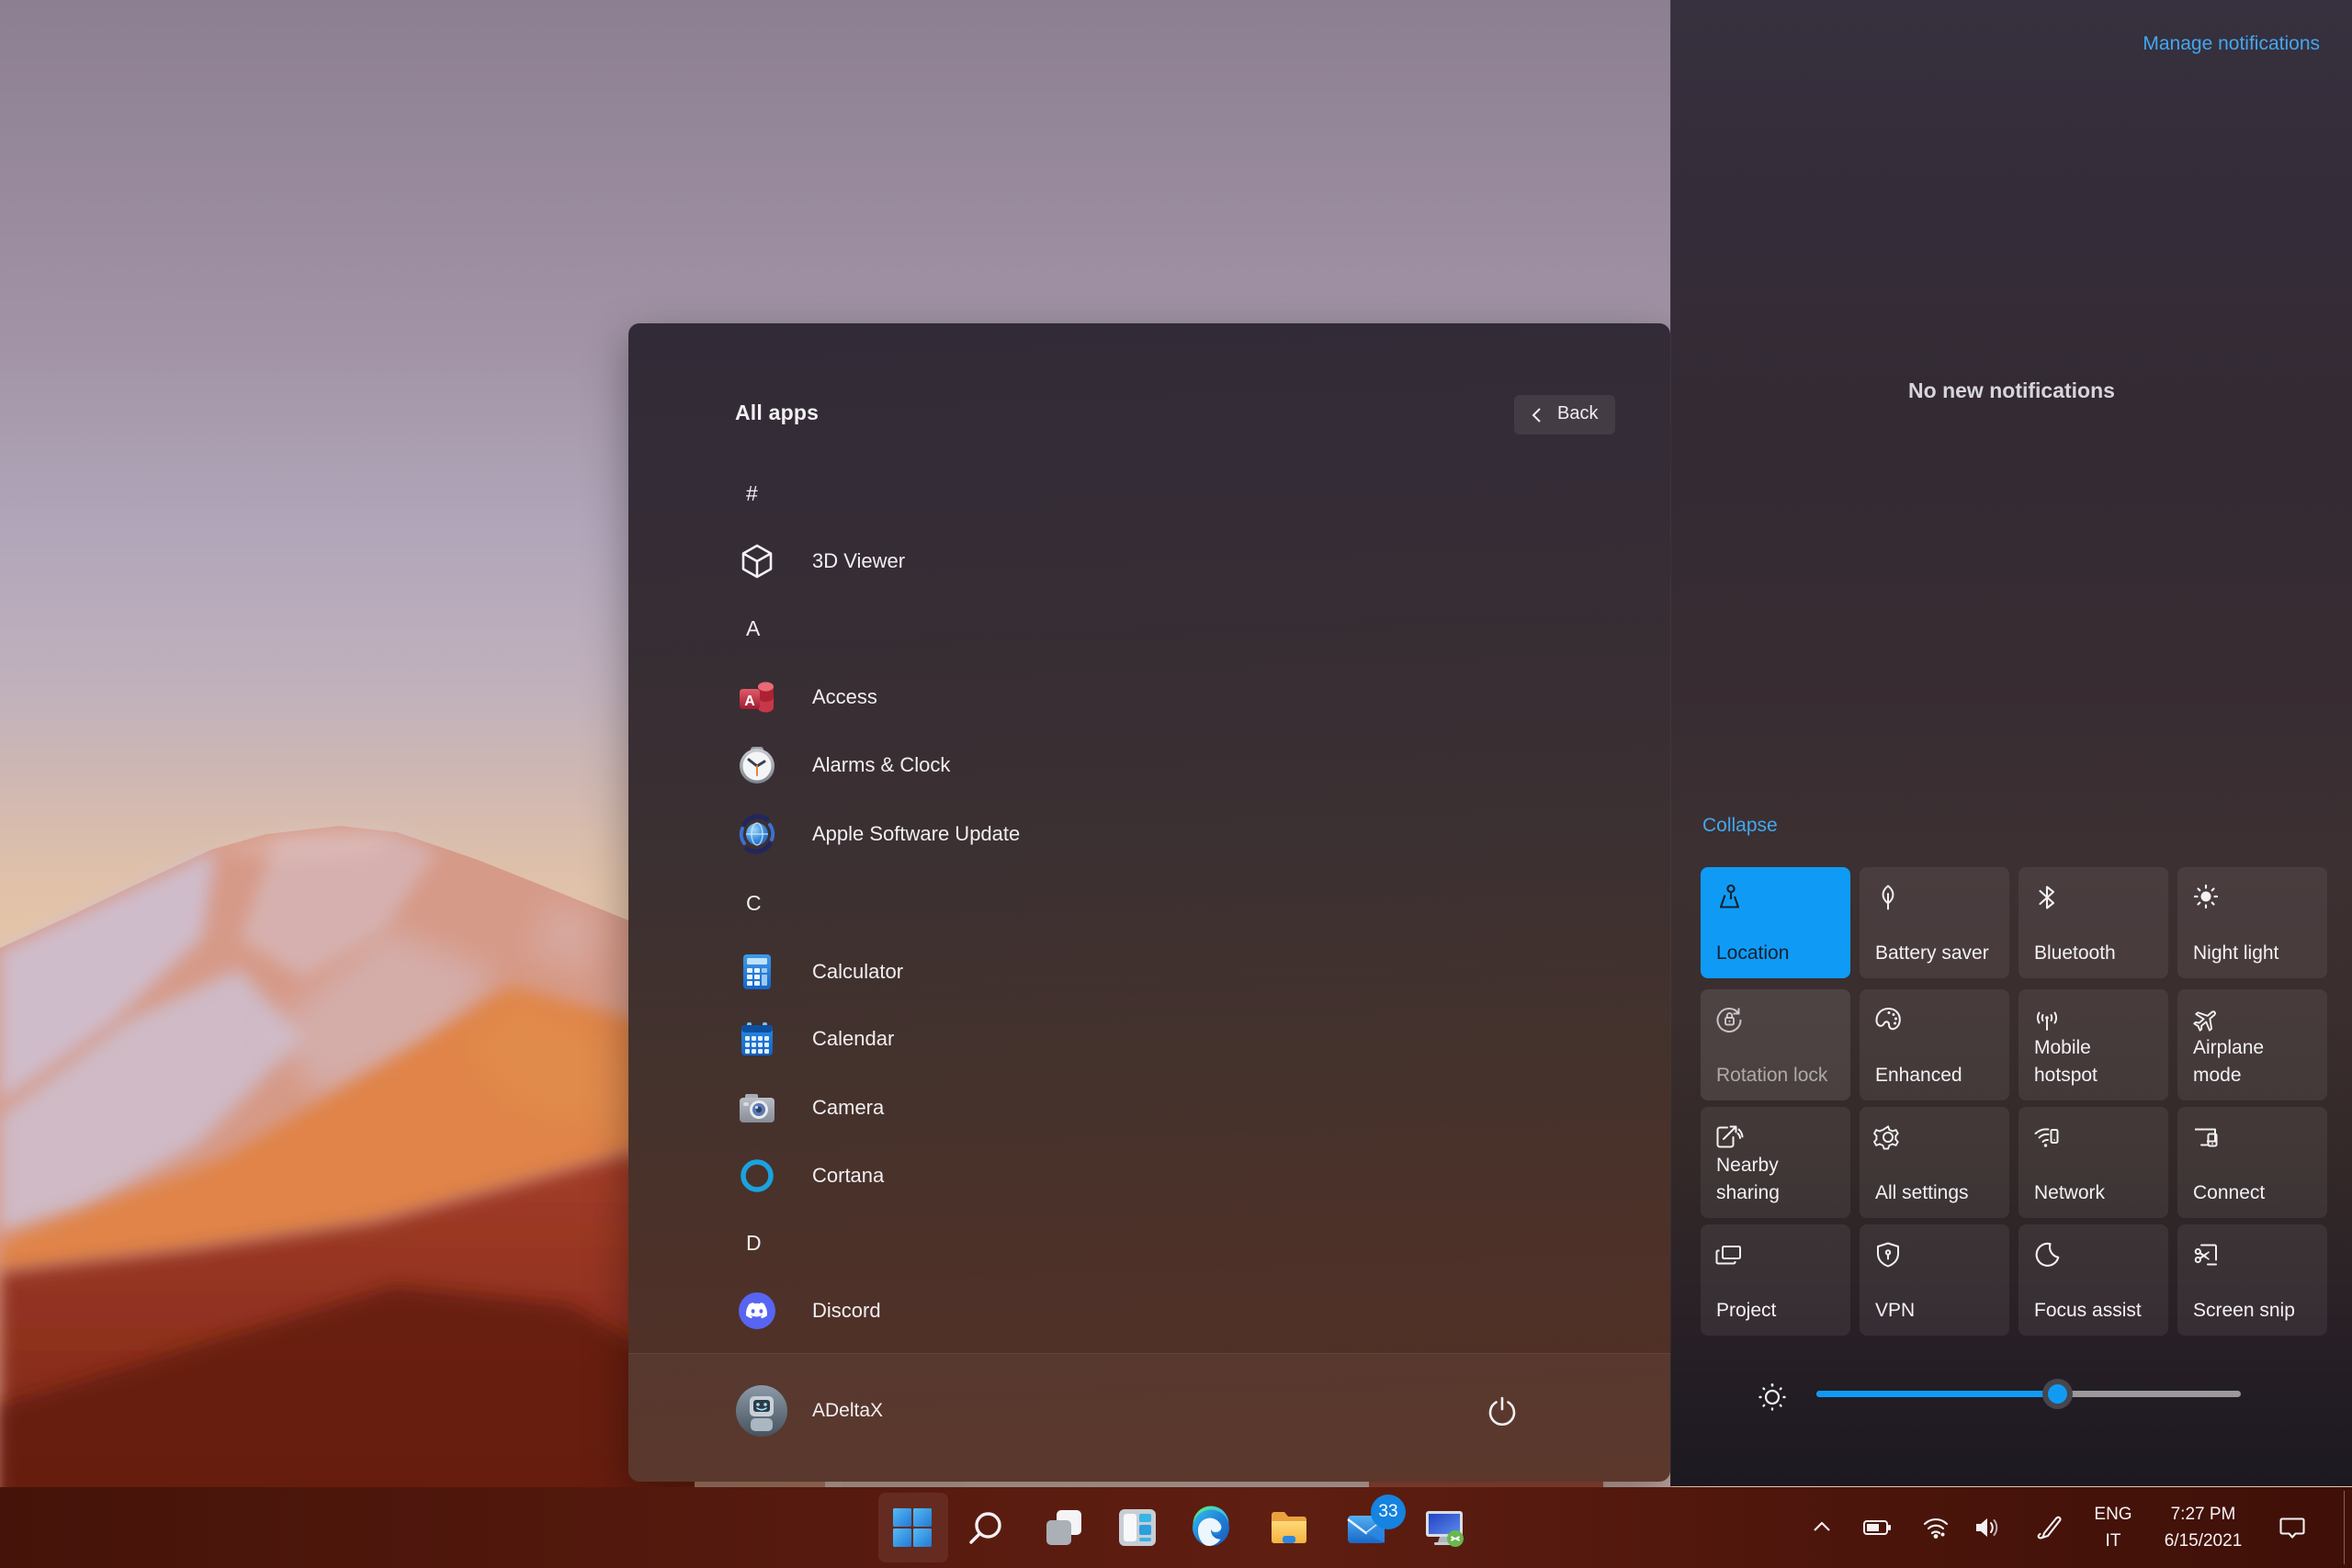 The height and width of the screenshot is (1568, 2352). What do you see at coordinates (749, 702) in the screenshot?
I see `svg-text: A` at bounding box center [749, 702].